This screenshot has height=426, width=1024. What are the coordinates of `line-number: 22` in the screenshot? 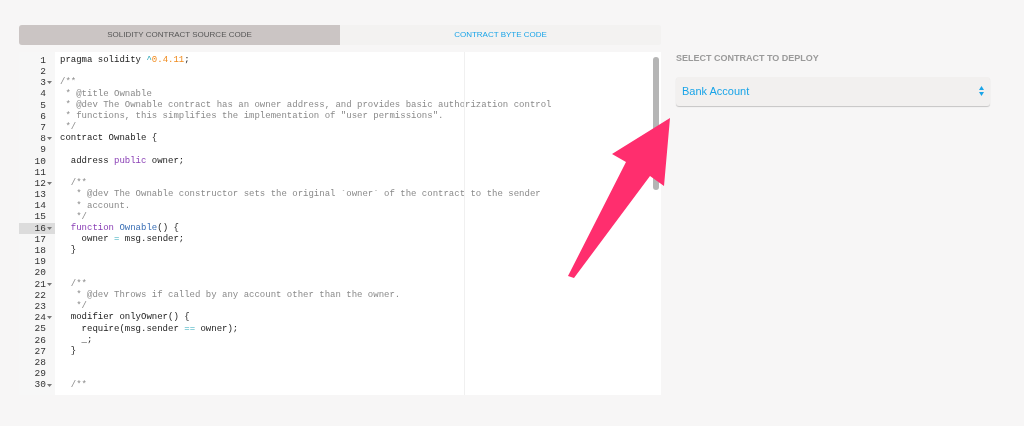 It's located at (40, 295).